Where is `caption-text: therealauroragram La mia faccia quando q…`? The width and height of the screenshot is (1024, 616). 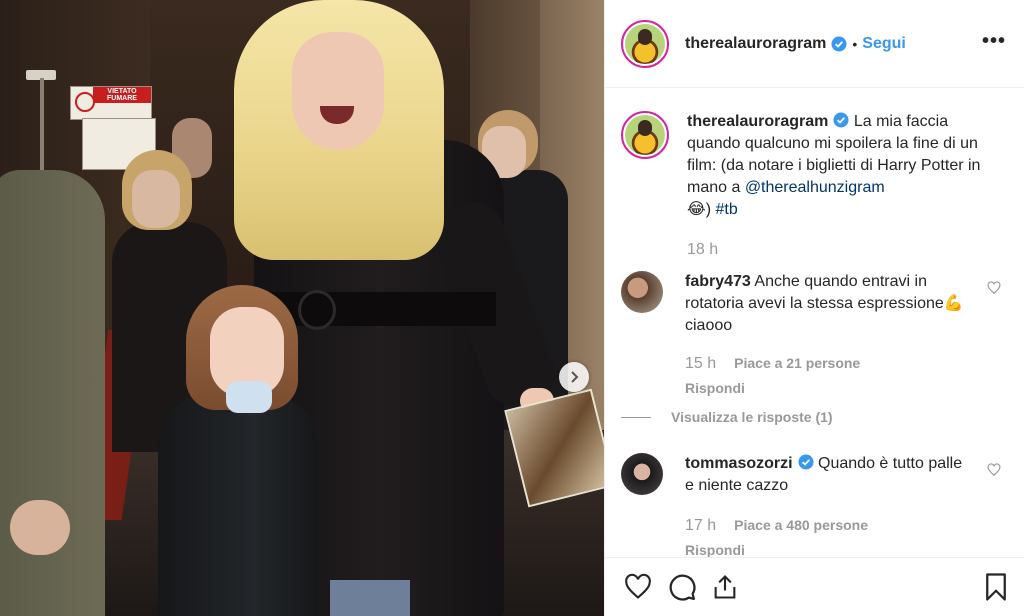
caption-text: therealauroragram La mia faccia quando q… is located at coordinates (848, 186).